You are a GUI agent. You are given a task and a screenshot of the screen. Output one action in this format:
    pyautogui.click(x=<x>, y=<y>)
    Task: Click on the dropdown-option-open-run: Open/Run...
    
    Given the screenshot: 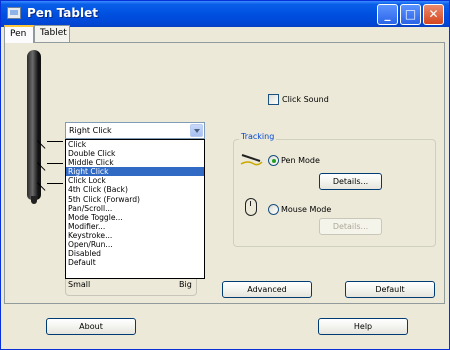 What is the action you would take?
    pyautogui.click(x=135, y=244)
    